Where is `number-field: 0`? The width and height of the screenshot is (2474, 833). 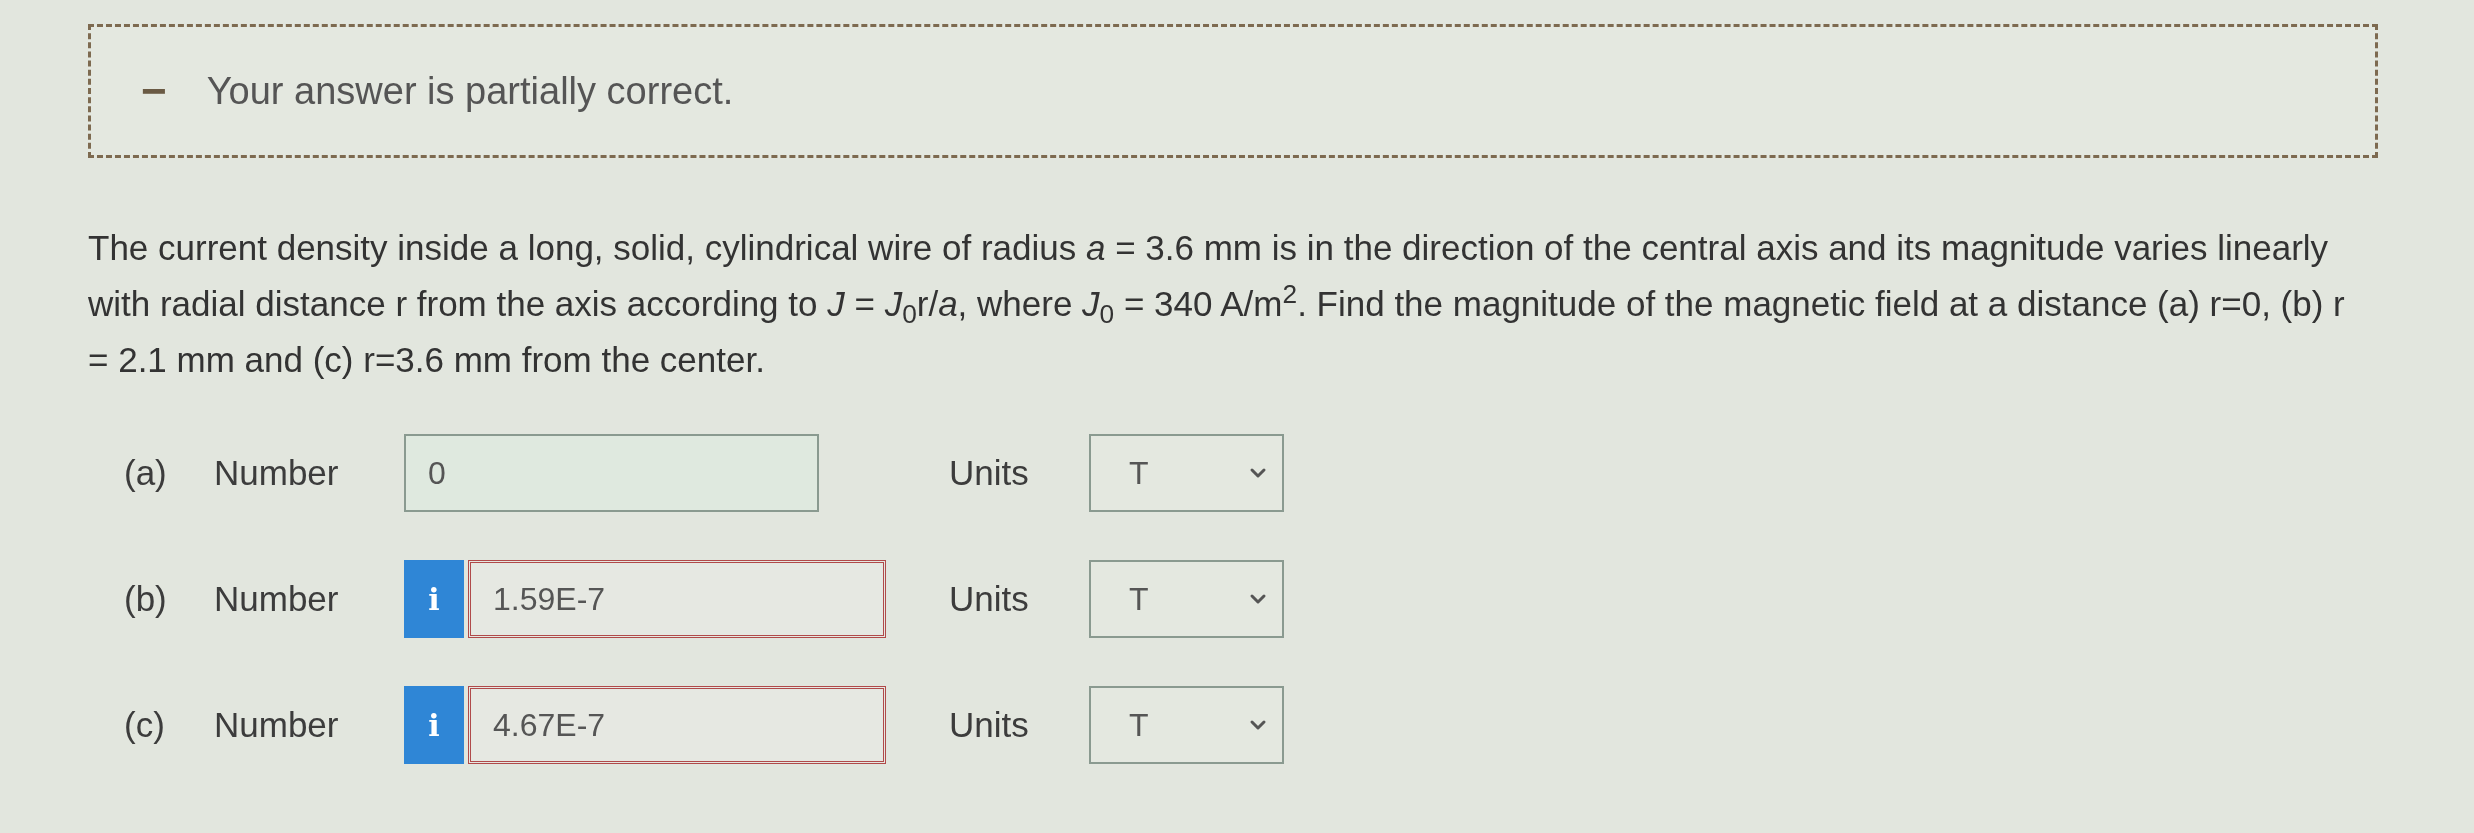
number-field: 0 is located at coordinates (611, 473).